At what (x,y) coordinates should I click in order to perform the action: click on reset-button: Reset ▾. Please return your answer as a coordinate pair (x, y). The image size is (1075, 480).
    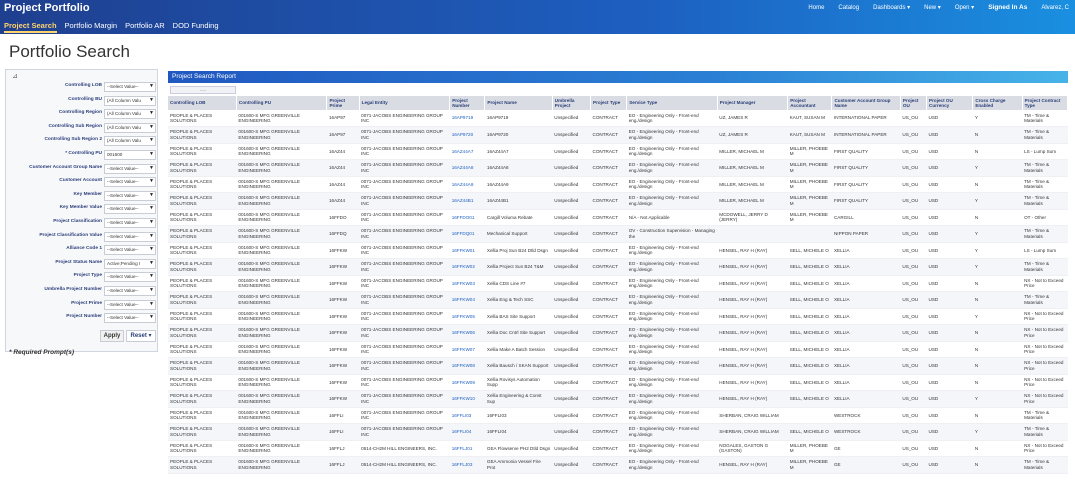
    Looking at the image, I should click on (141, 336).